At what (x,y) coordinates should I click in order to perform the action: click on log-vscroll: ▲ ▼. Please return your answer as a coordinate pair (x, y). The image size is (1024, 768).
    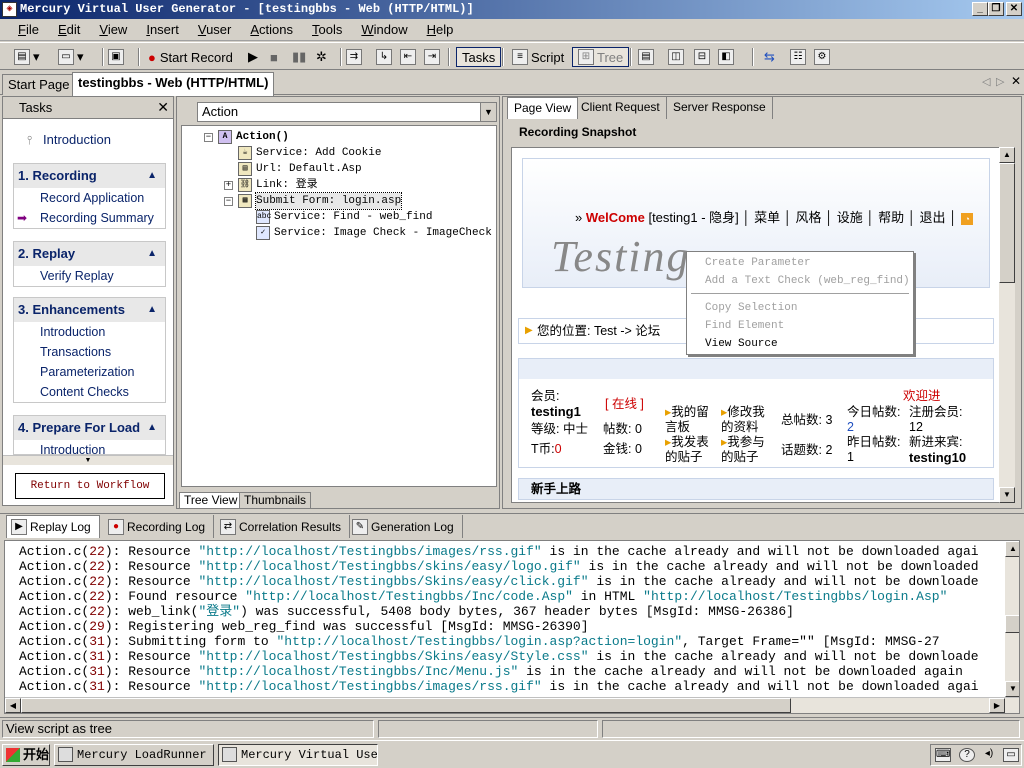
    Looking at the image, I should click on (1012, 619).